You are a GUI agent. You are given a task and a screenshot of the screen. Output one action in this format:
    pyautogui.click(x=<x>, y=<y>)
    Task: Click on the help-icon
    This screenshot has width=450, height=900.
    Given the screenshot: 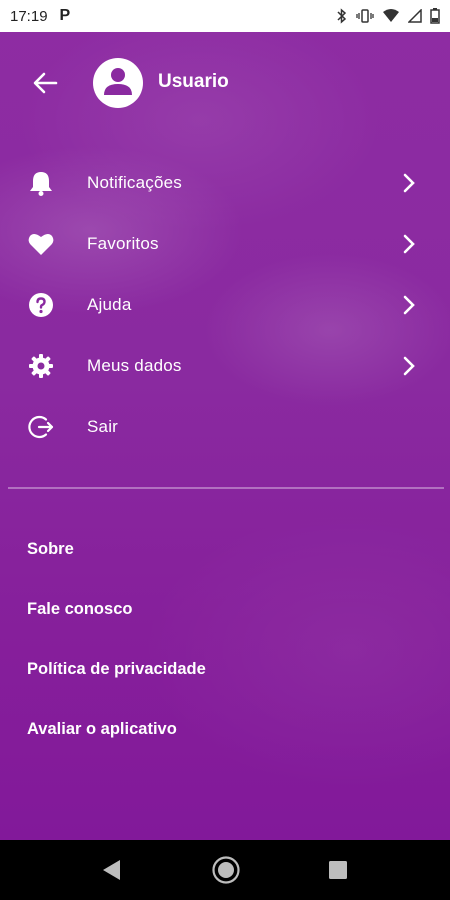 What is the action you would take?
    pyautogui.click(x=41, y=305)
    